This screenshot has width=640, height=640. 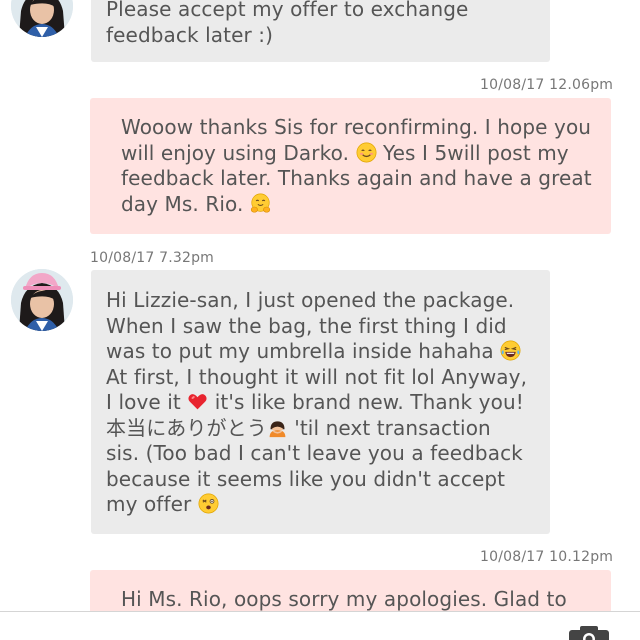 What do you see at coordinates (287, 10) in the screenshot?
I see `message-line: Please accept my offer to exchange` at bounding box center [287, 10].